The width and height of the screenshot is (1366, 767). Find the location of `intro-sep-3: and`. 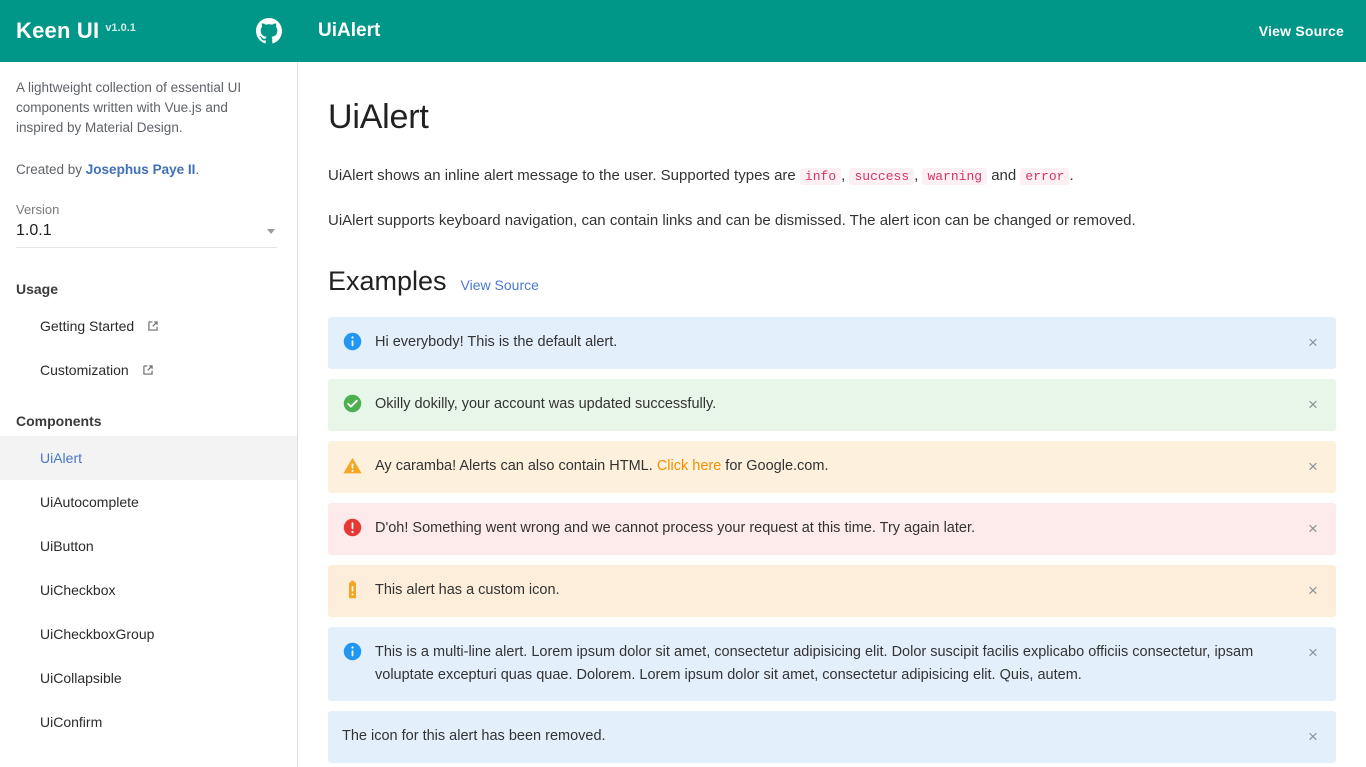

intro-sep-3: and is located at coordinates (1004, 175).